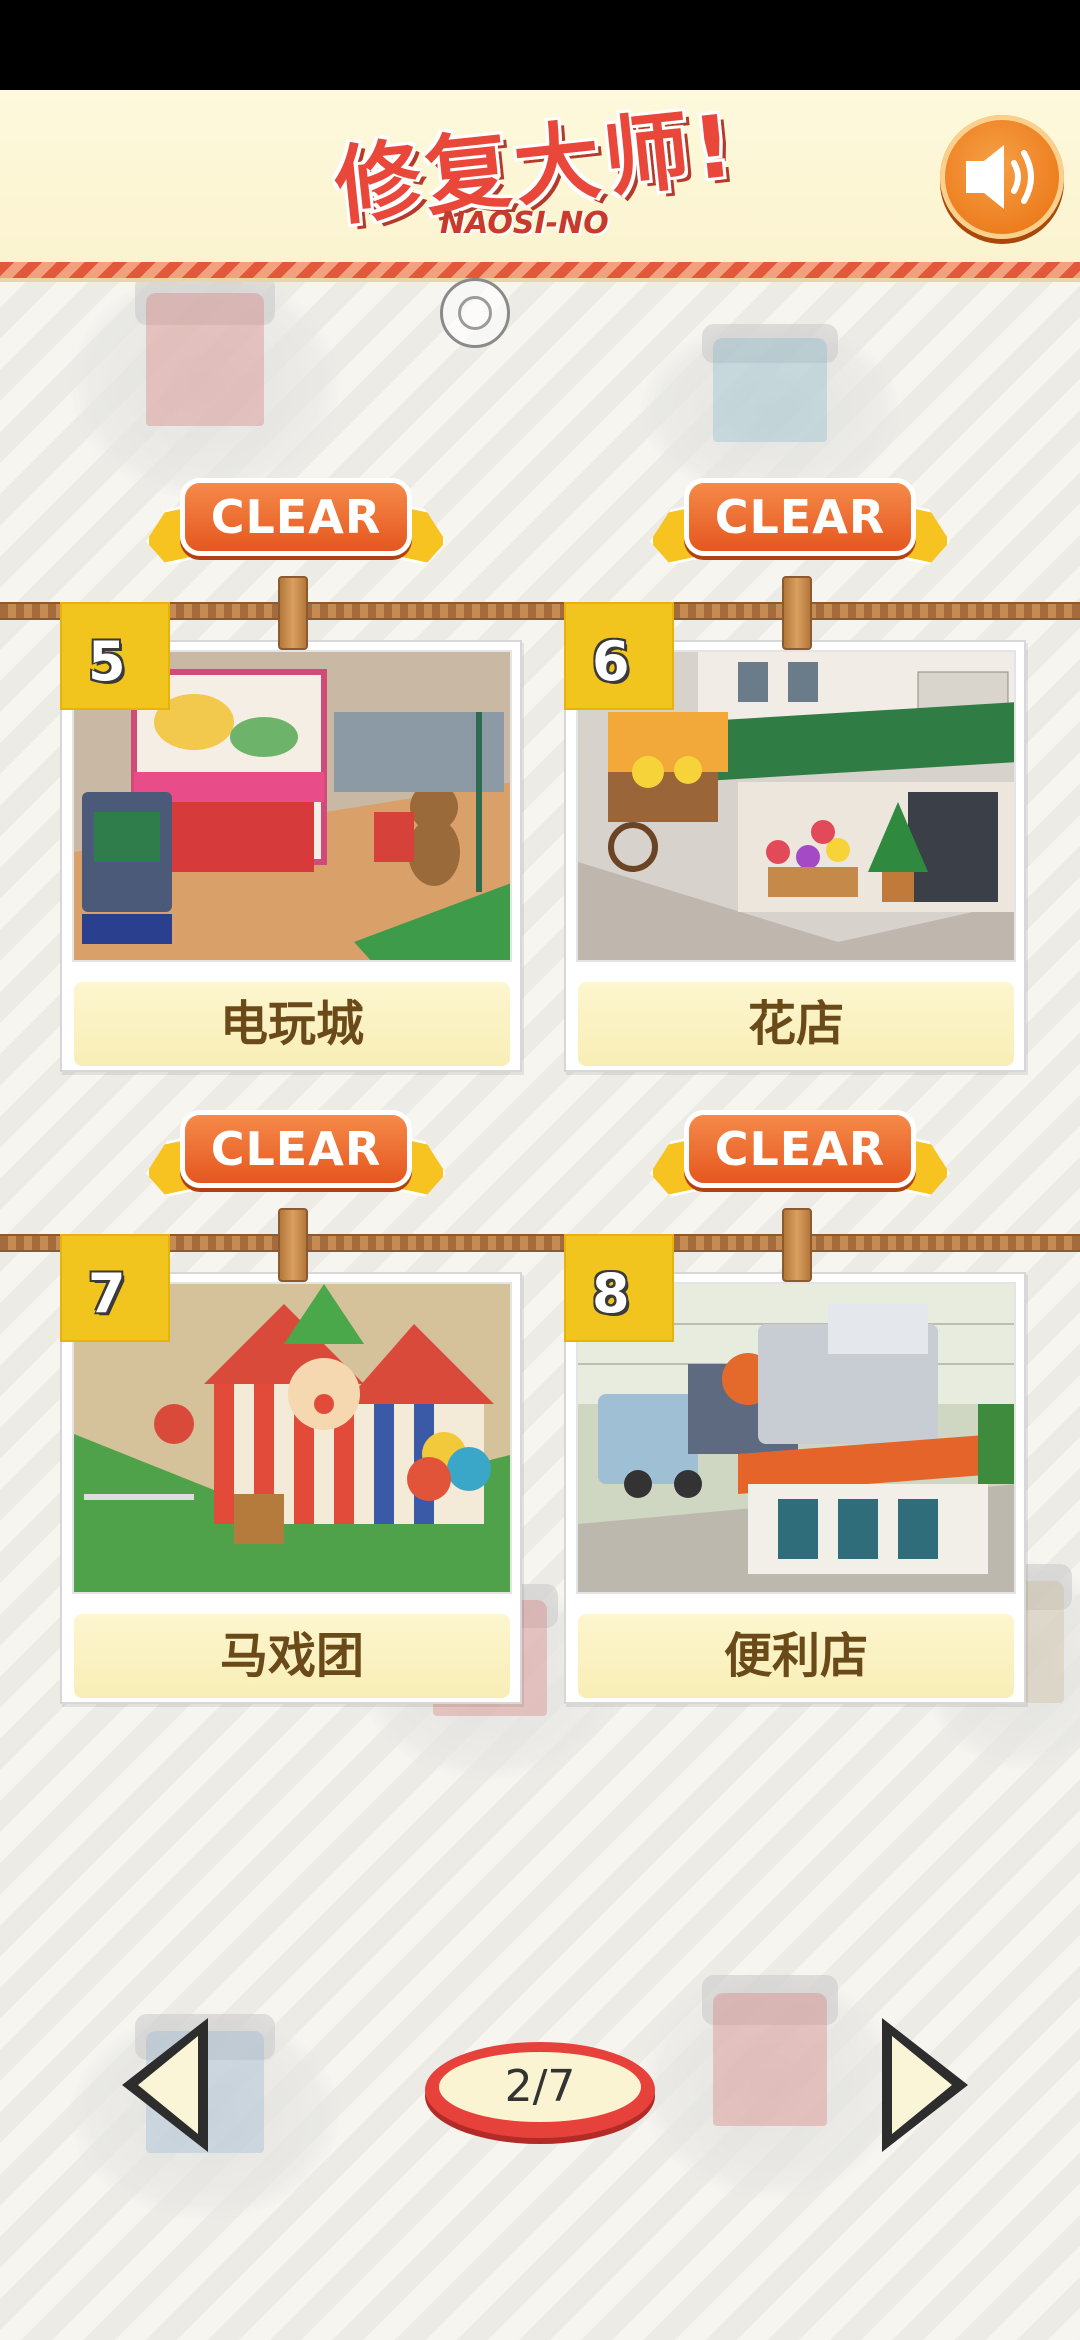 The width and height of the screenshot is (1080, 2340). What do you see at coordinates (107, 661) in the screenshot?
I see `level-number: 5` at bounding box center [107, 661].